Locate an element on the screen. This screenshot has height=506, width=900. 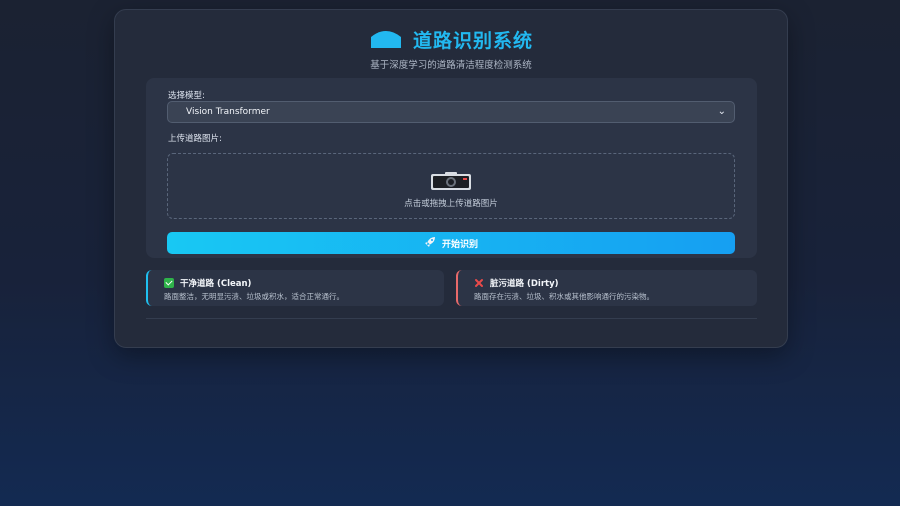
title-row: 道路识别系统 is located at coordinates (451, 39).